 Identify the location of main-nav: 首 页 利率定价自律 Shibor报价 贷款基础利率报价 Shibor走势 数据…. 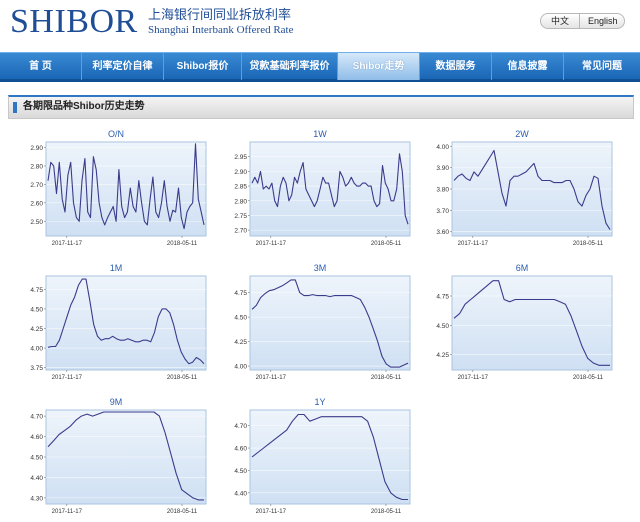
(320, 67).